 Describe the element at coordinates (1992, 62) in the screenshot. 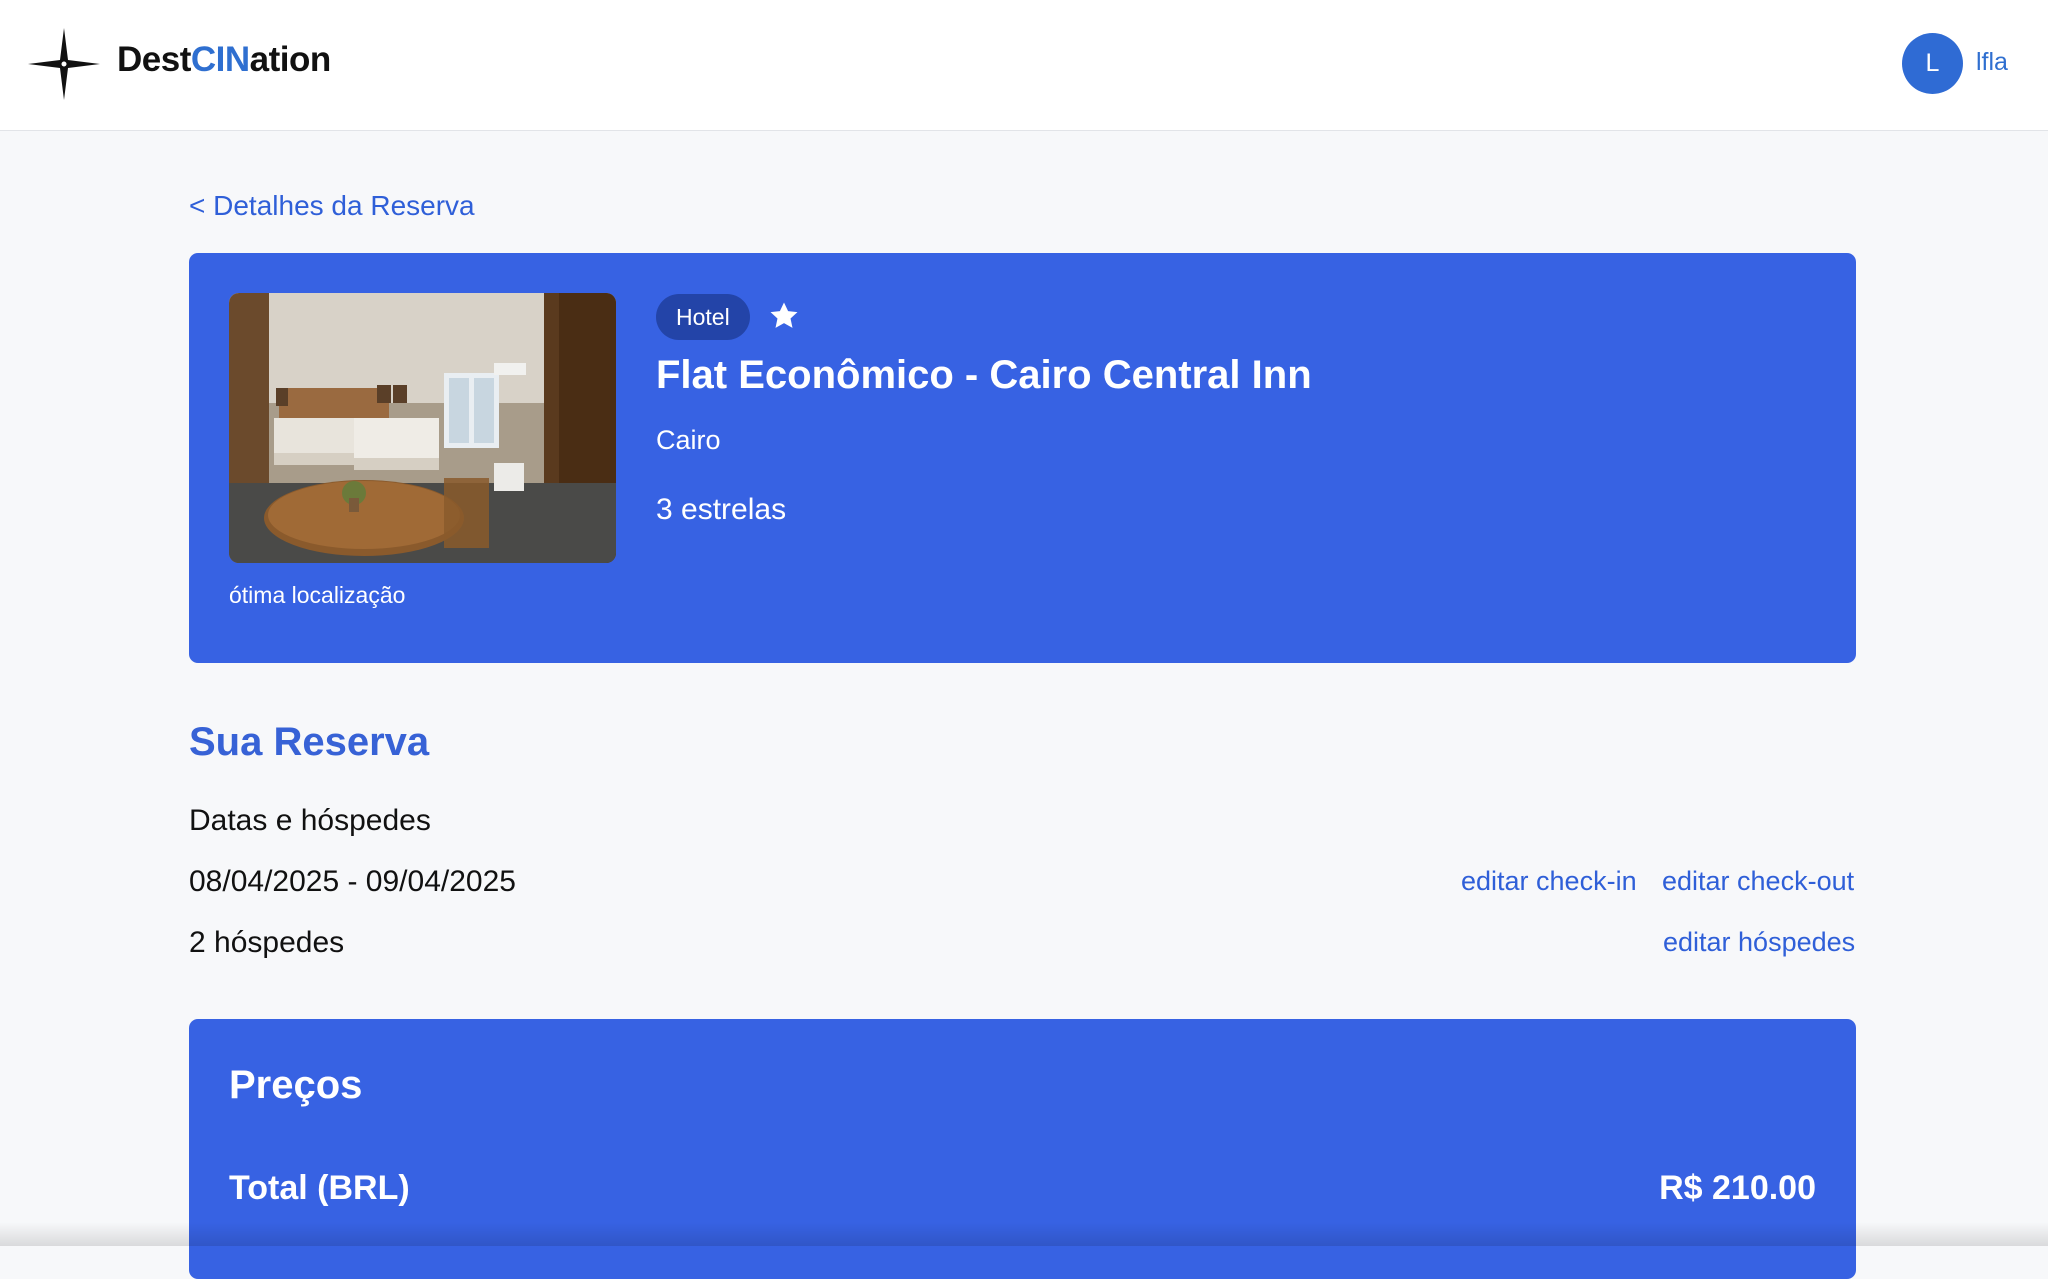

I see `user-name-link: lfla` at that location.